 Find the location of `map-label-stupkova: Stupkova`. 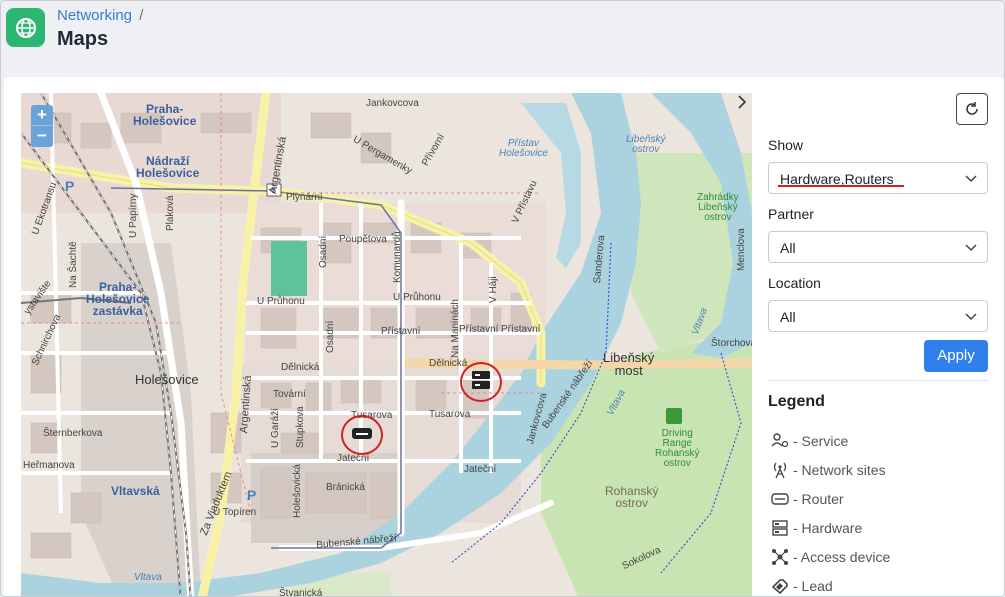

map-label-stupkova: Stupkova is located at coordinates (300, 427).